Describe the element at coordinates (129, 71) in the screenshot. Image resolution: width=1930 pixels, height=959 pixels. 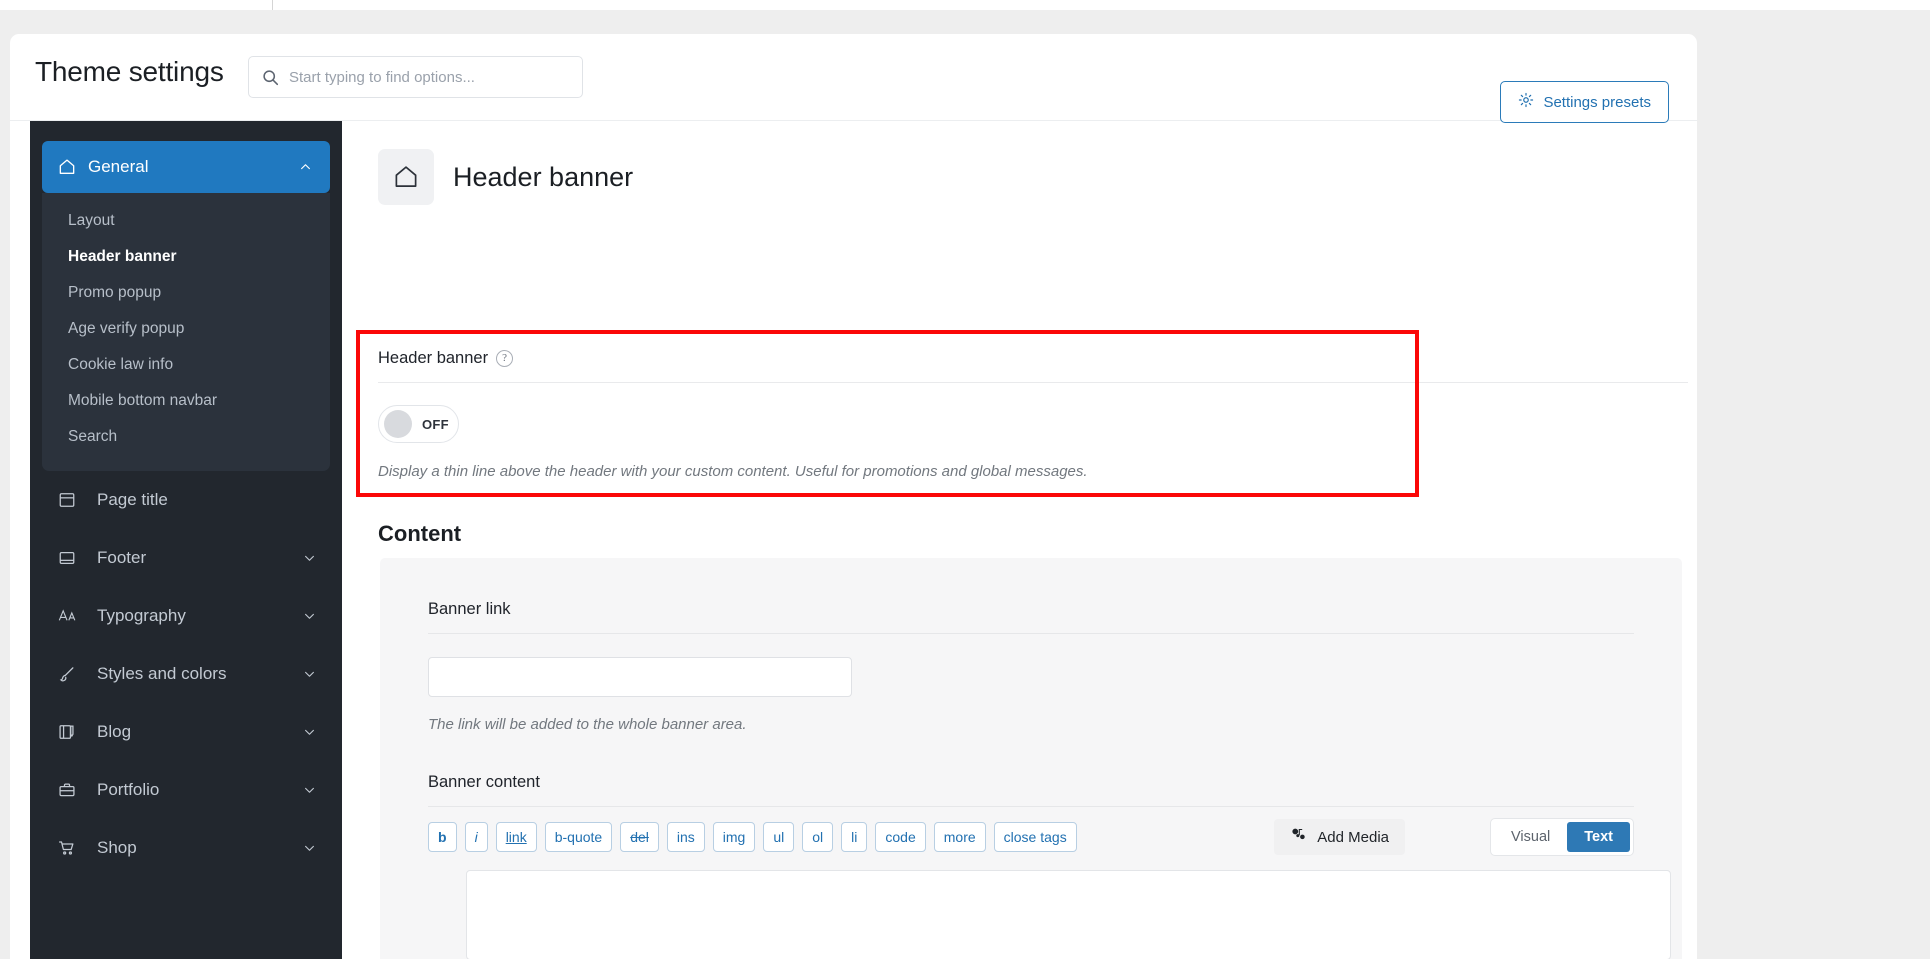
I see `page-title: Theme settings` at that location.